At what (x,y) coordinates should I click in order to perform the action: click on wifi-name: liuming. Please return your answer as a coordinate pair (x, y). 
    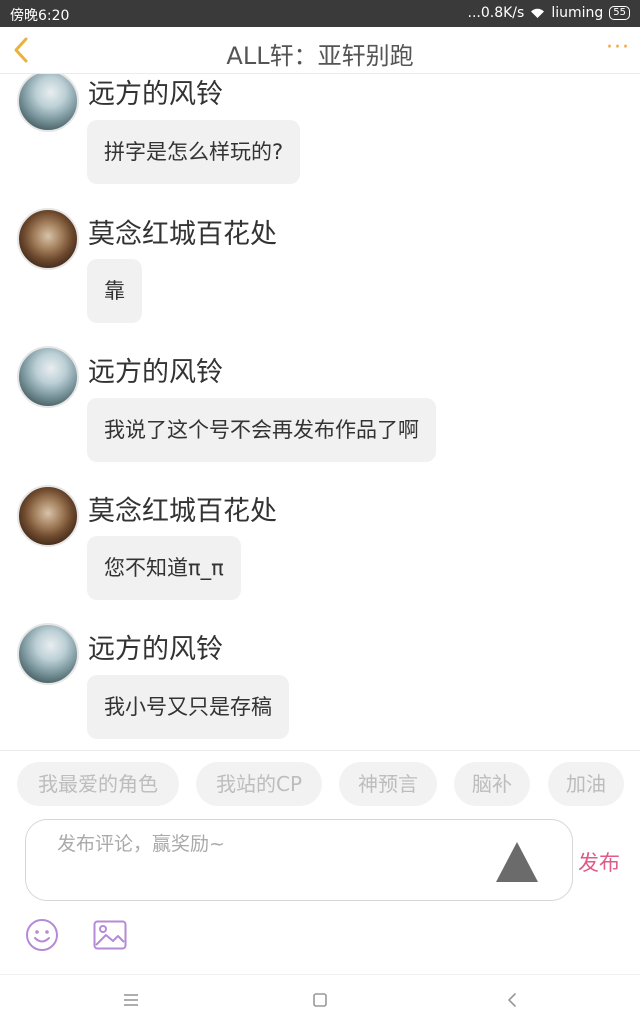
    Looking at the image, I should click on (577, 13).